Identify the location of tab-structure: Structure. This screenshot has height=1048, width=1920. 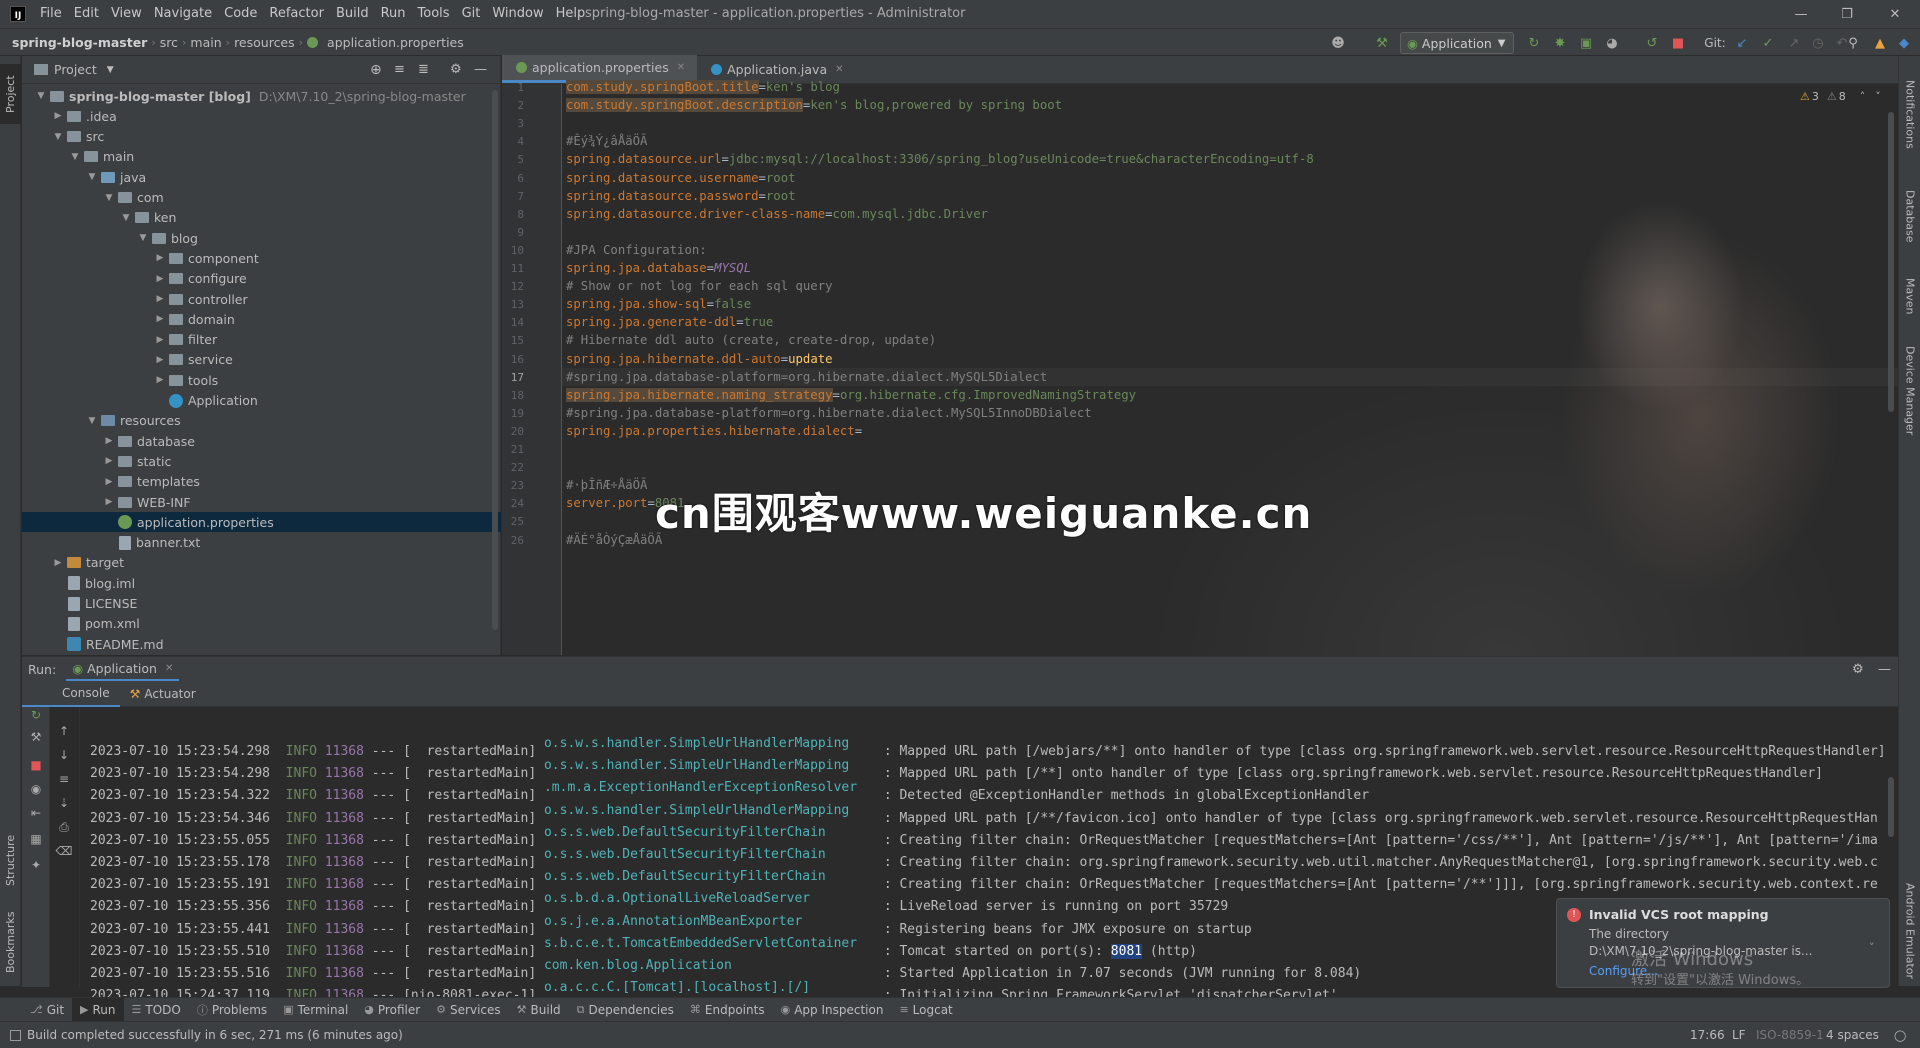
(10, 860).